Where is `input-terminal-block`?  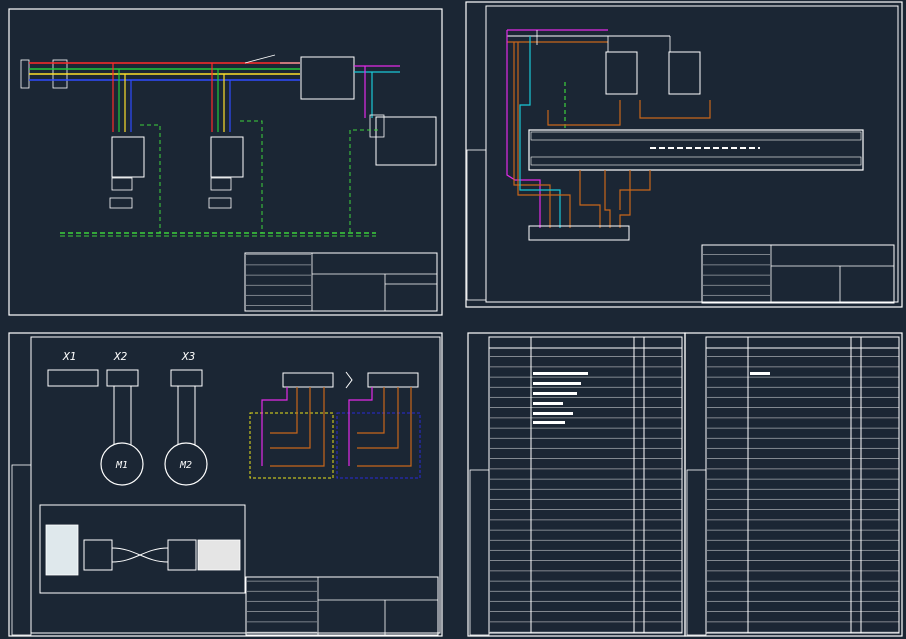
input-terminal-block is located at coordinates (25, 74).